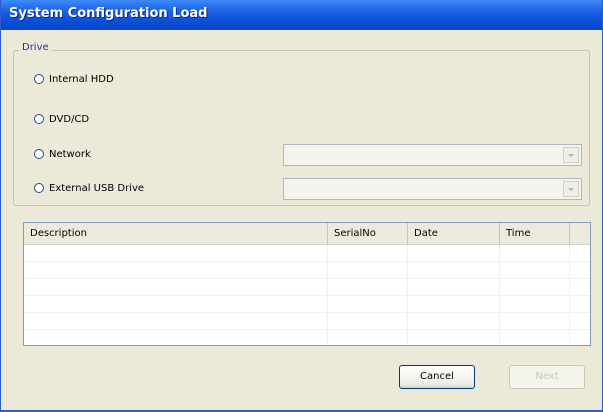 This screenshot has width=603, height=412. I want to click on radio-internal-hdd: Internal HDD, so click(74, 79).